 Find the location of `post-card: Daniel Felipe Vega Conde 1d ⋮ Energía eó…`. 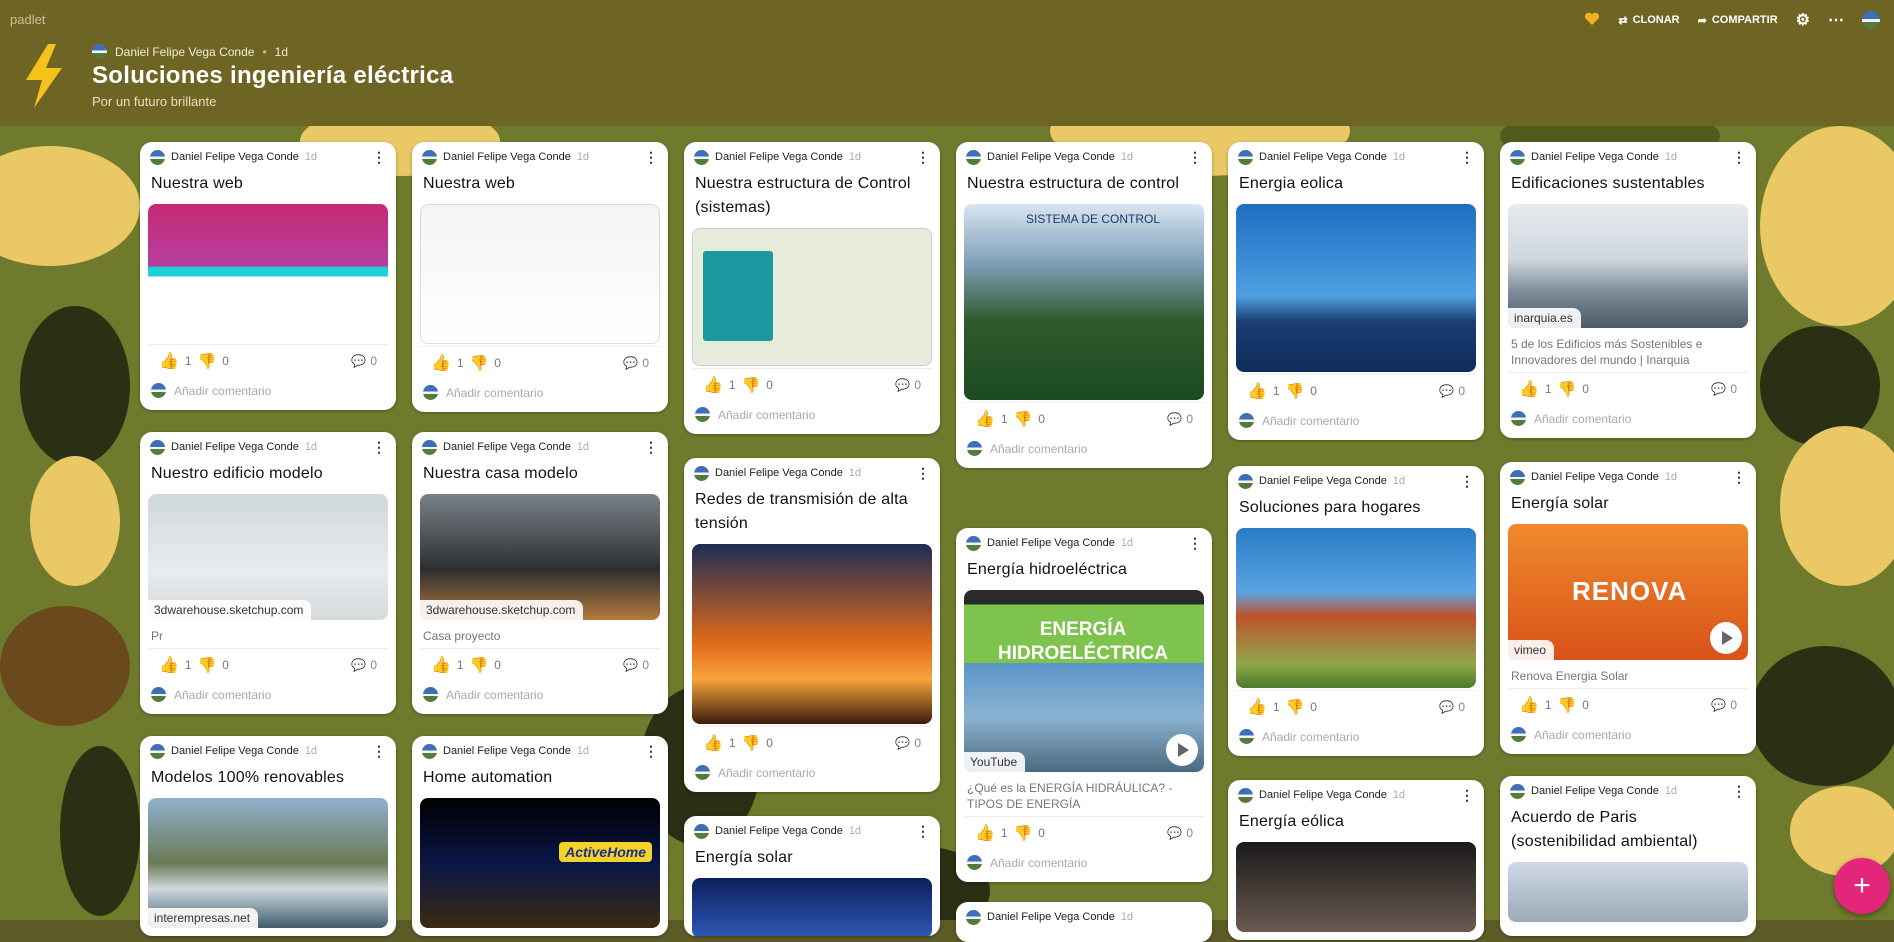

post-card: Daniel Felipe Vega Conde 1d ⋮ Energía eó… is located at coordinates (1356, 860).